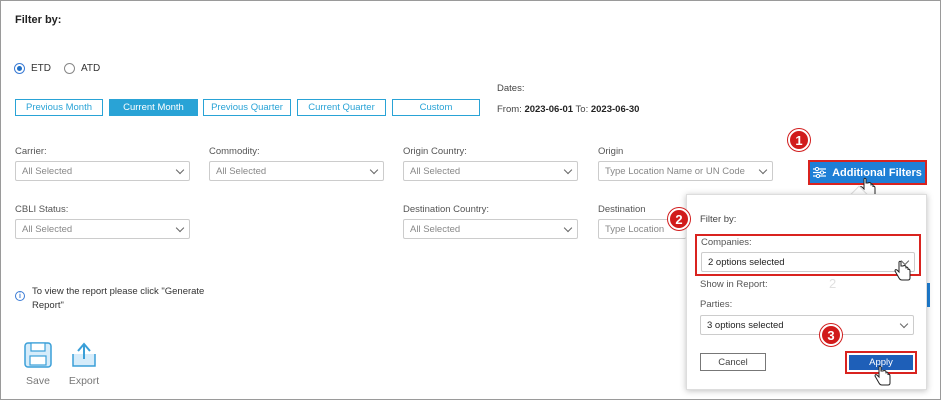 The height and width of the screenshot is (400, 941). Describe the element at coordinates (102, 229) in the screenshot. I see `cbli-status-select: All Selected` at that location.